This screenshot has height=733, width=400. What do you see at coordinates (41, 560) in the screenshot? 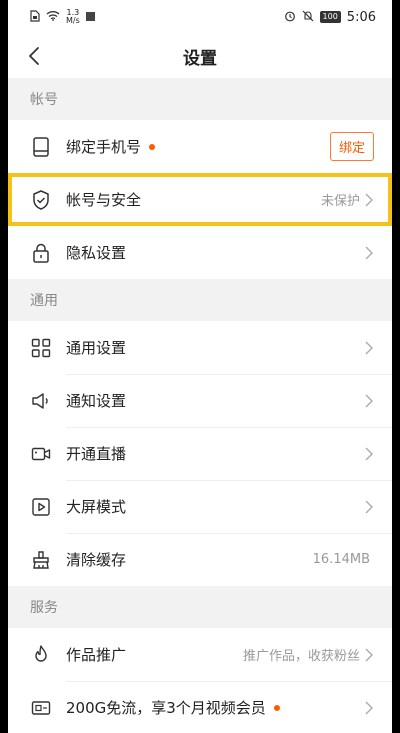
I see `broom-icon` at bounding box center [41, 560].